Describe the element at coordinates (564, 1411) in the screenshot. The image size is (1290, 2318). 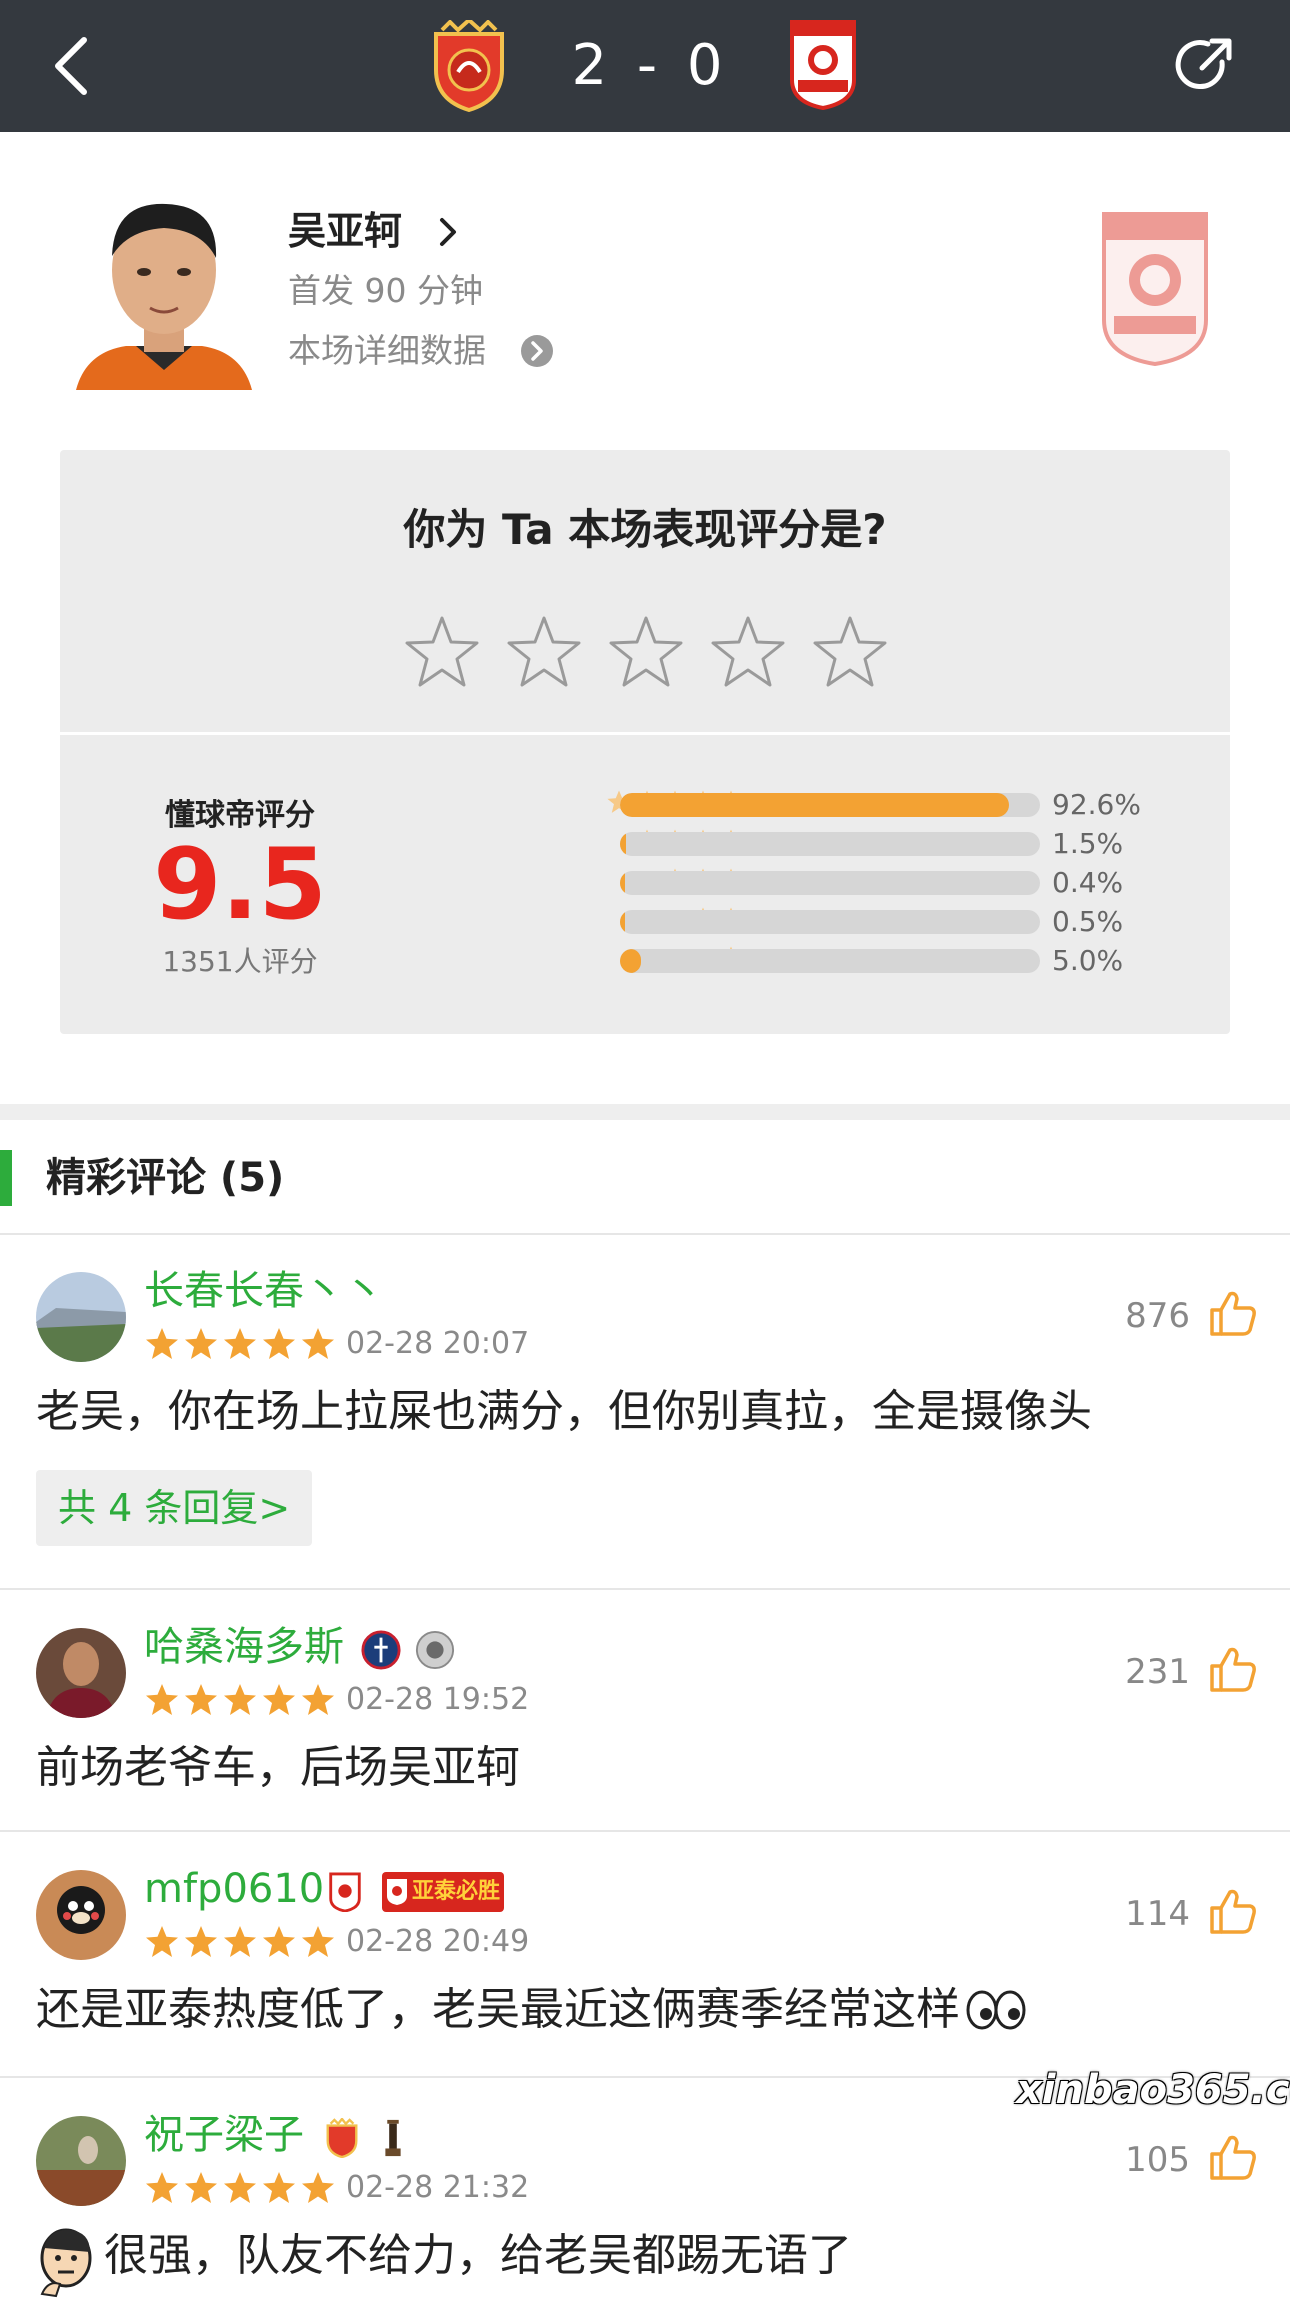
I see `comment-text: 老吴，你在场上拉屎也满分，但你别真拉，全是摄像头` at that location.